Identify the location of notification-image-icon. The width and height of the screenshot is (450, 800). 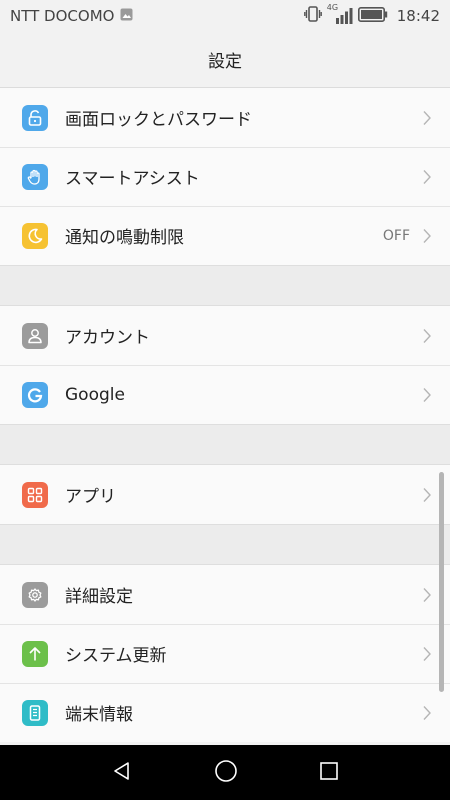
(126, 16).